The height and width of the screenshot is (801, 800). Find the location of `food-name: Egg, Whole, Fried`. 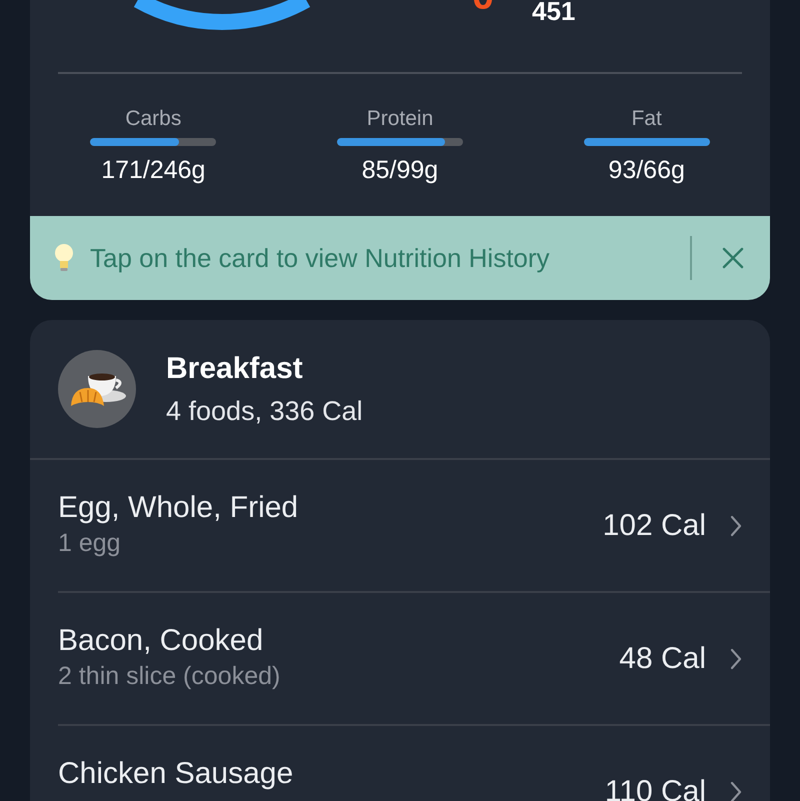

food-name: Egg, Whole, Fried is located at coordinates (179, 507).